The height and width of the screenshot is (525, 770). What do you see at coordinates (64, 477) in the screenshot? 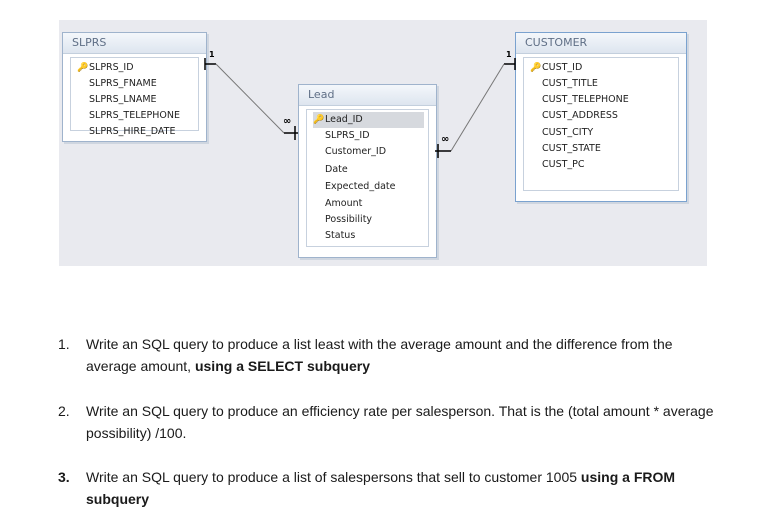
I see `question-number: 3.` at bounding box center [64, 477].